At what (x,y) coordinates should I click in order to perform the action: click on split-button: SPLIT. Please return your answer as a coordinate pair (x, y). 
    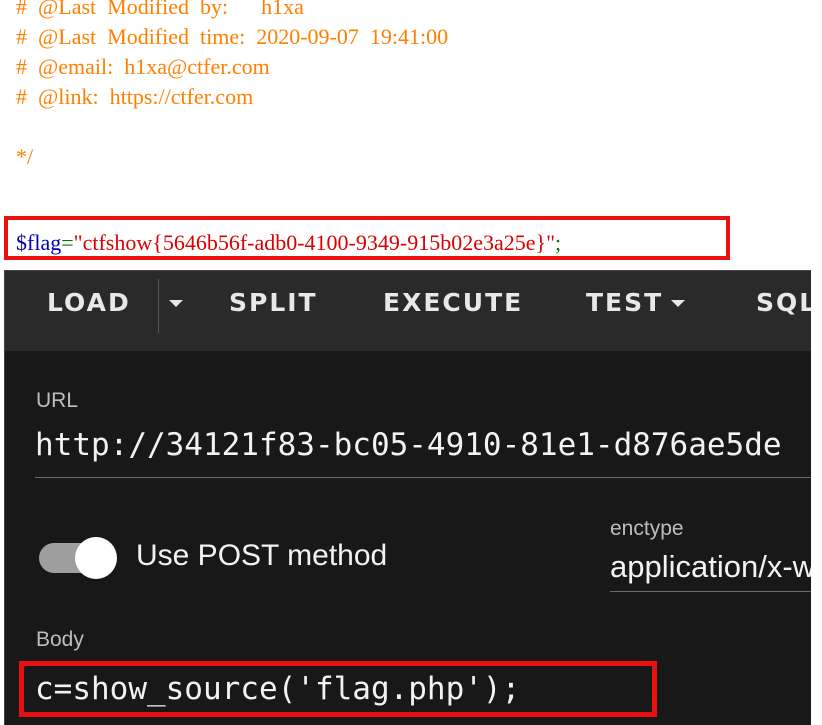
    Looking at the image, I should click on (273, 303).